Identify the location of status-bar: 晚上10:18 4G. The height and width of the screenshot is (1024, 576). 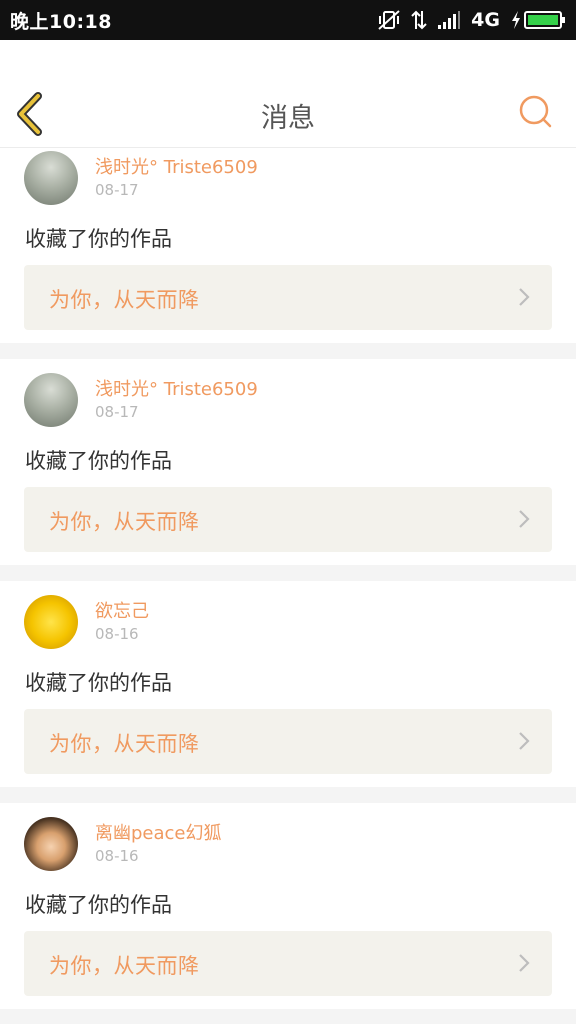
(288, 20).